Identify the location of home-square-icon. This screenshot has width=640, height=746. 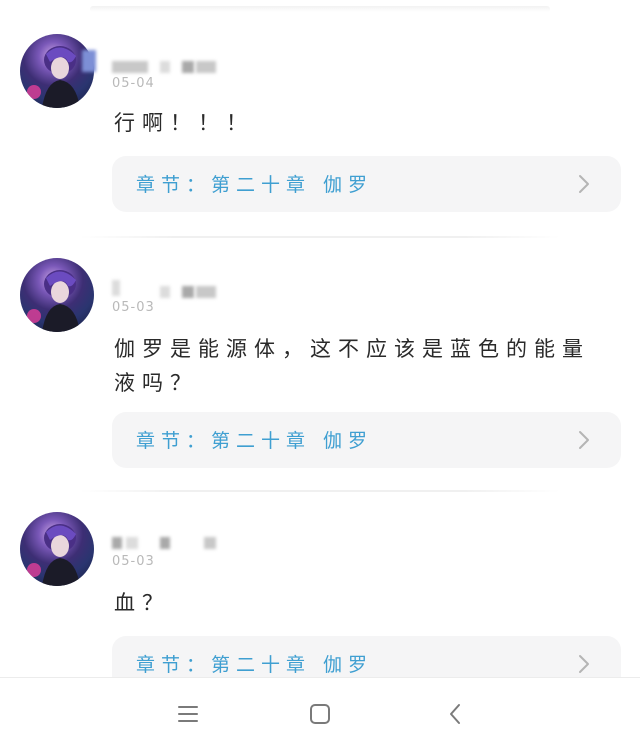
(320, 714).